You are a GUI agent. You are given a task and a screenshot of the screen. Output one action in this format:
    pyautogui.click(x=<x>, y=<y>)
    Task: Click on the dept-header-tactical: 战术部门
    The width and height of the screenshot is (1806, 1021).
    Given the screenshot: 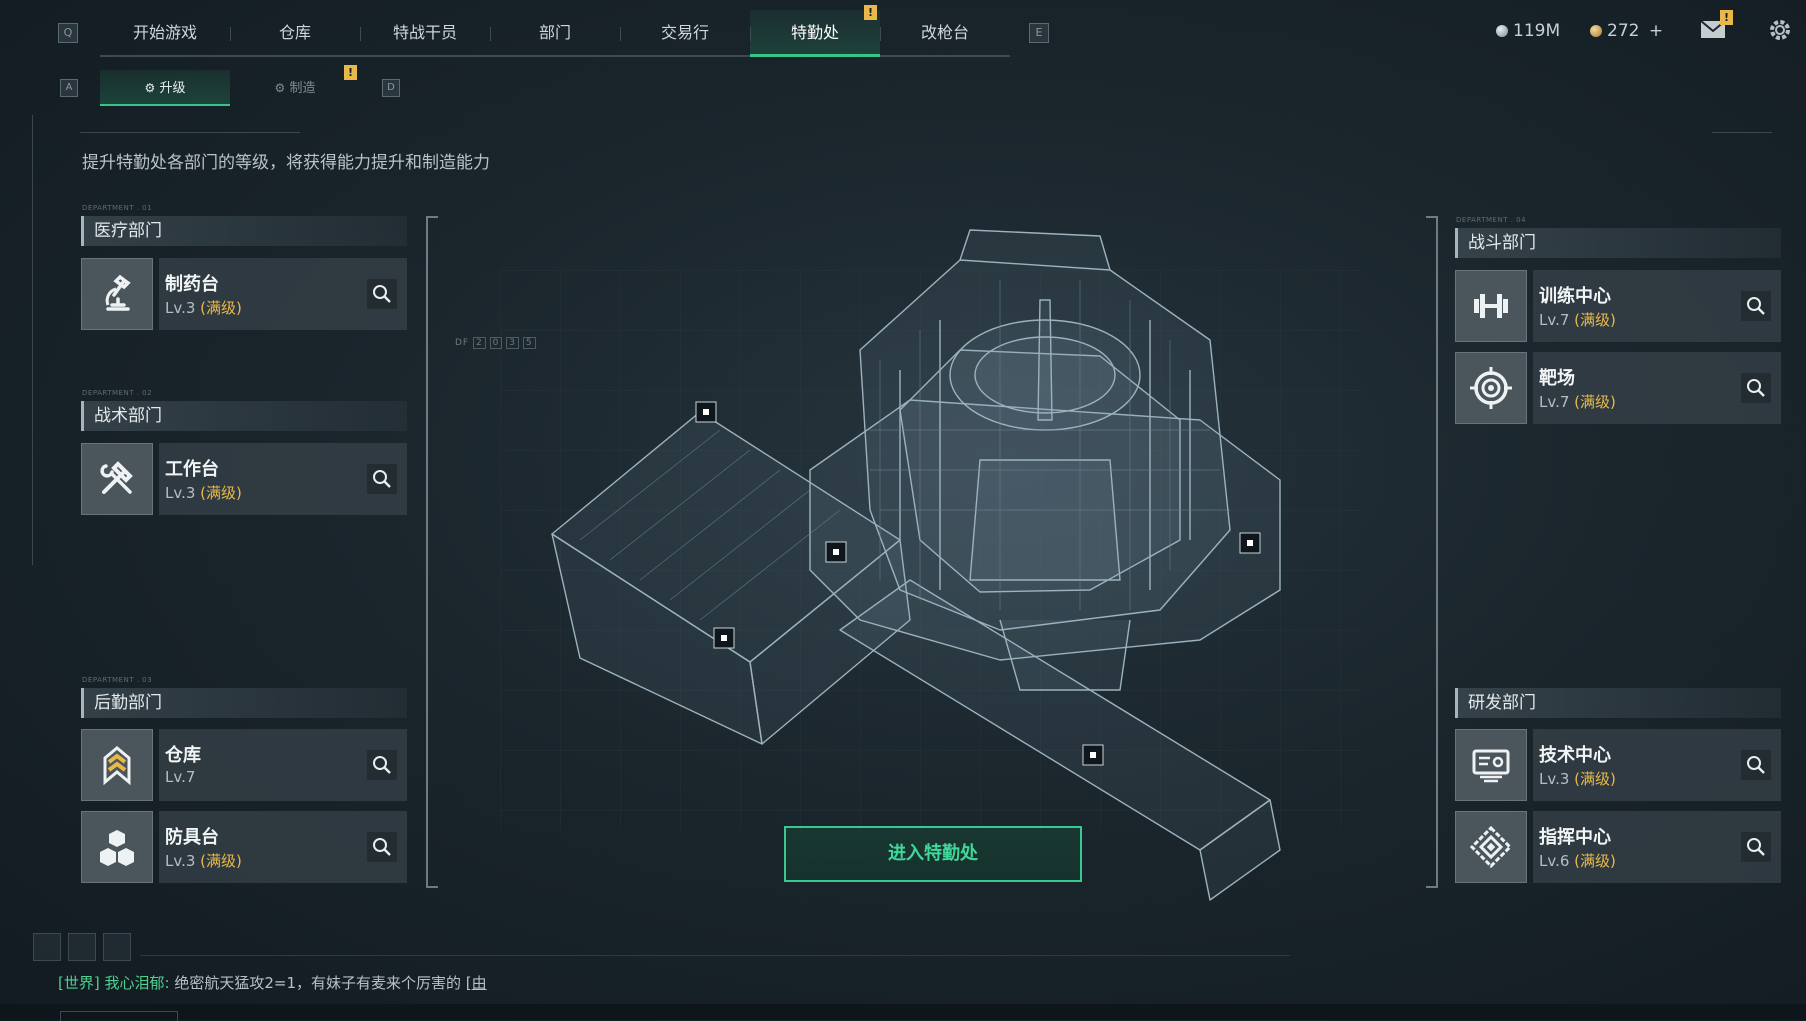 What is the action you would take?
    pyautogui.click(x=244, y=416)
    